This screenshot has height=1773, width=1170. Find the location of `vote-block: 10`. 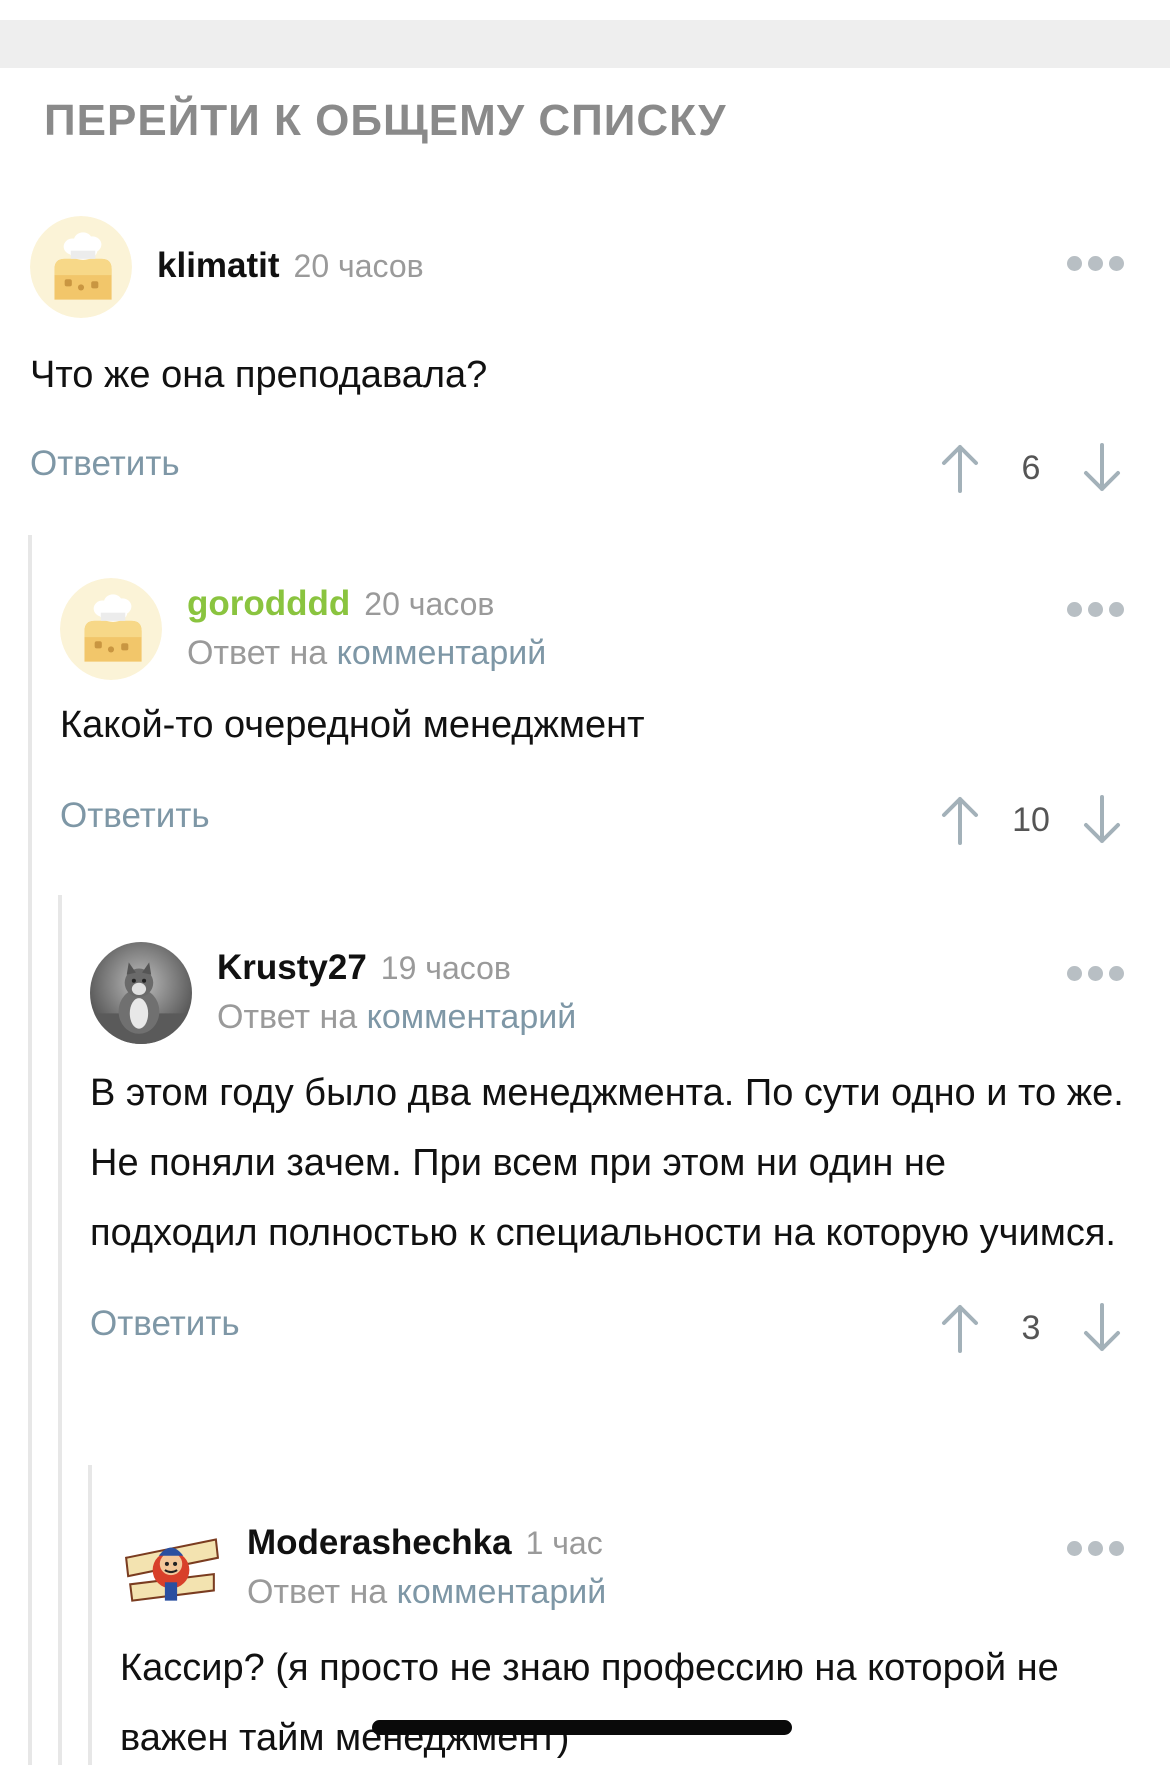

vote-block: 10 is located at coordinates (1031, 820).